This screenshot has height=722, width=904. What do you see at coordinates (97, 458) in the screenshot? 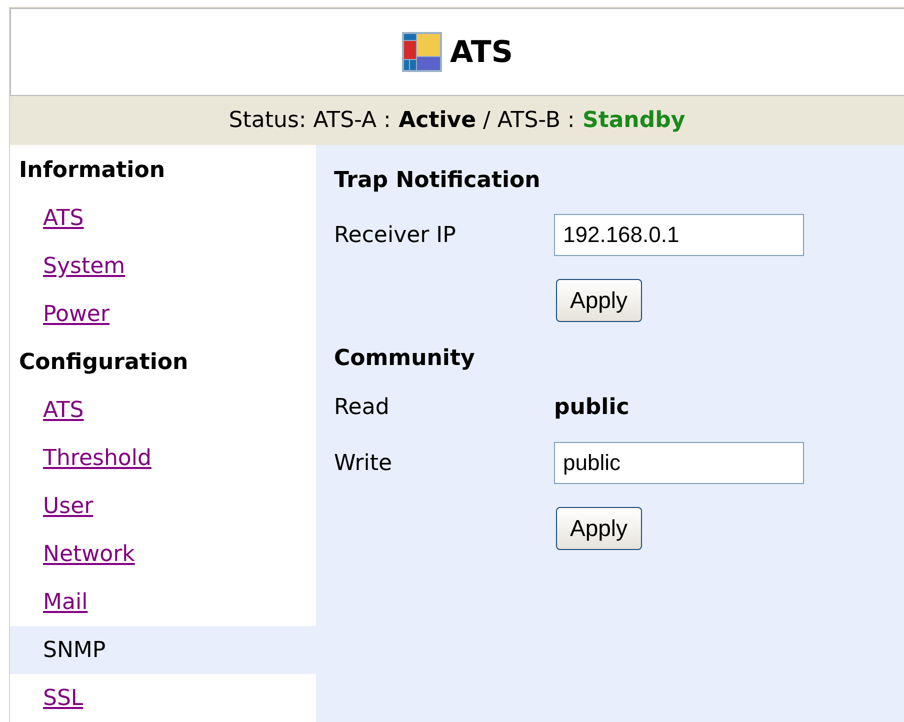
I see `sidebar-link: Threshold` at bounding box center [97, 458].